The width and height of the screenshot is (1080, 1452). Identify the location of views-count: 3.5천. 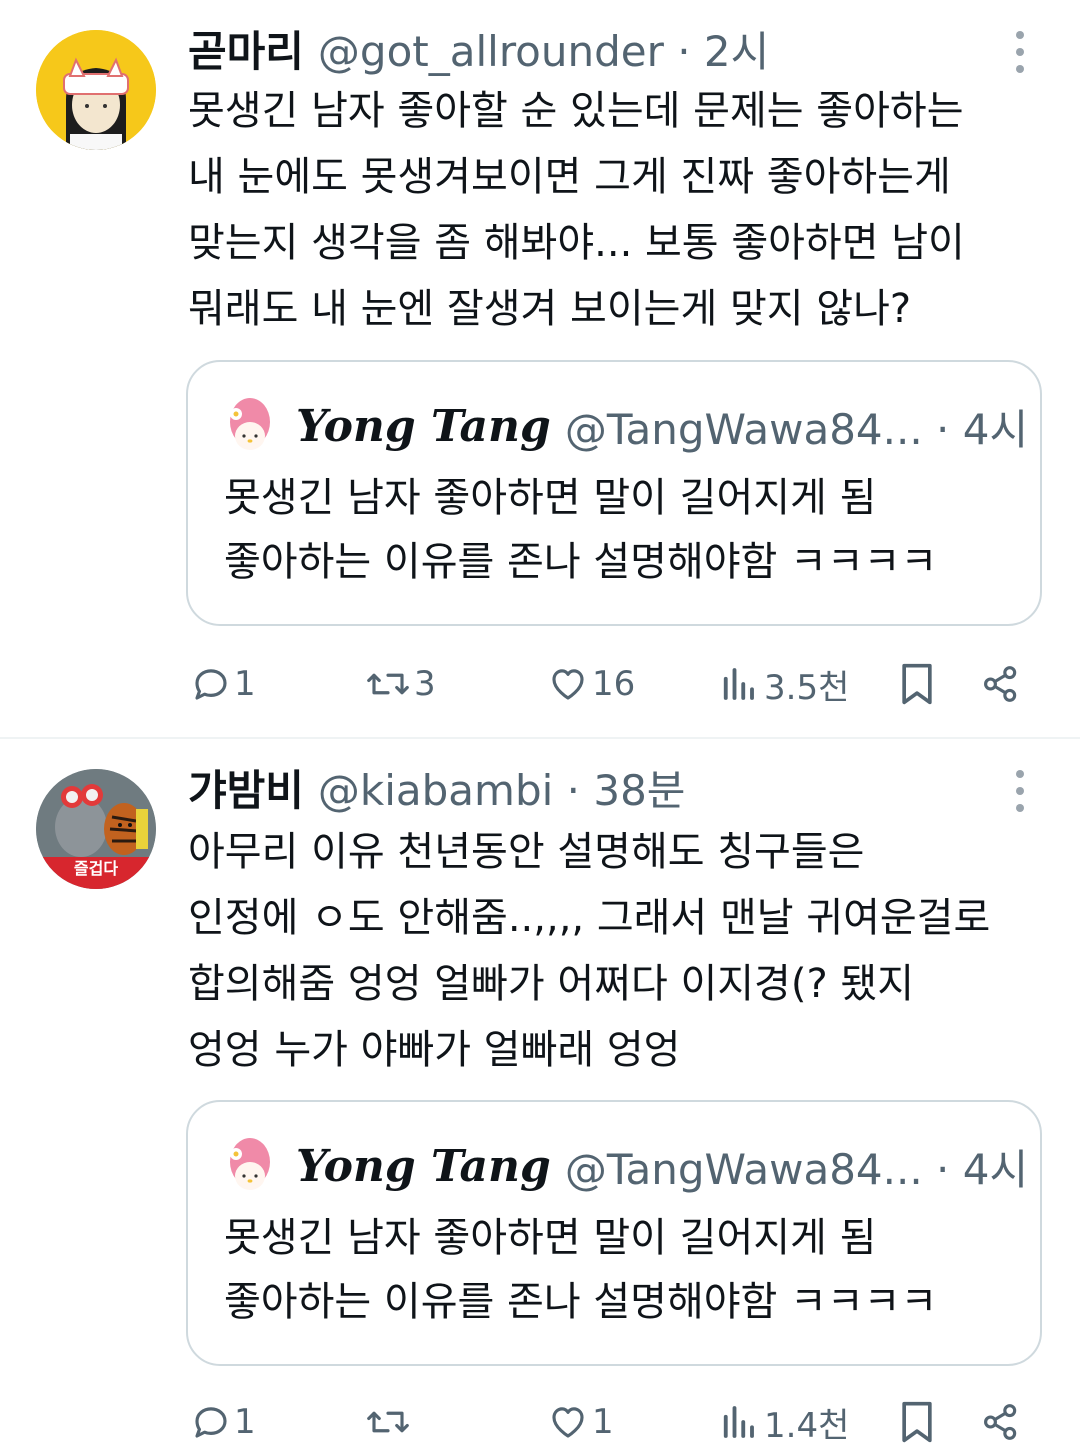
(807, 687).